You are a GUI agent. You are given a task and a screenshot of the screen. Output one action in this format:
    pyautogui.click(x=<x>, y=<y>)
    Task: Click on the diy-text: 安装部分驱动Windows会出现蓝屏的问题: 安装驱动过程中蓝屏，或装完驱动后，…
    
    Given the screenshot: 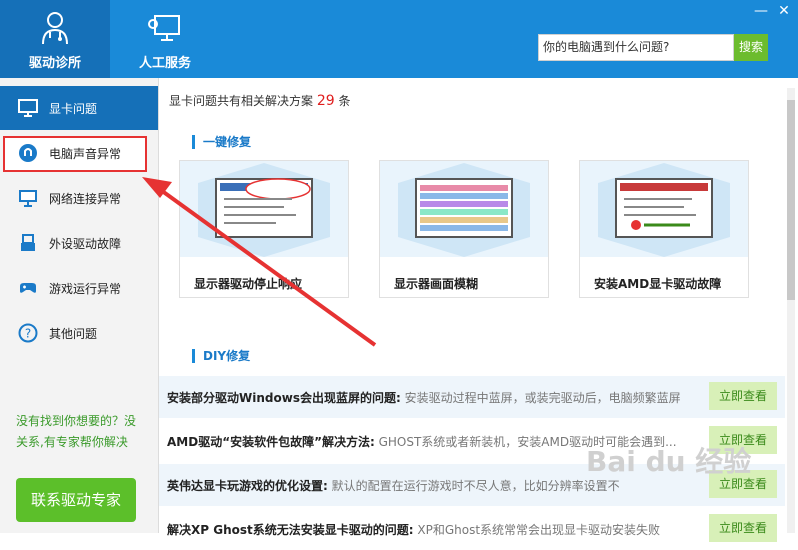 What is the action you would take?
    pyautogui.click(x=437, y=397)
    